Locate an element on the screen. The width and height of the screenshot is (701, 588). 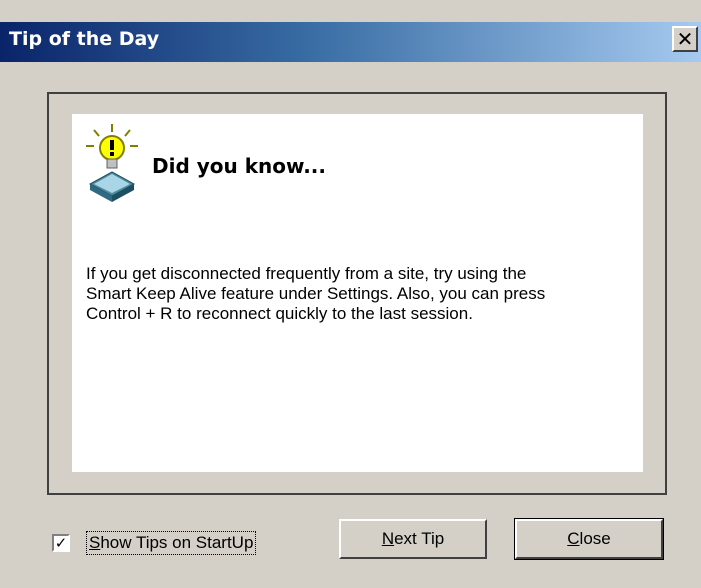
title-bar: Tip of the Day ✕ is located at coordinates (350, 42).